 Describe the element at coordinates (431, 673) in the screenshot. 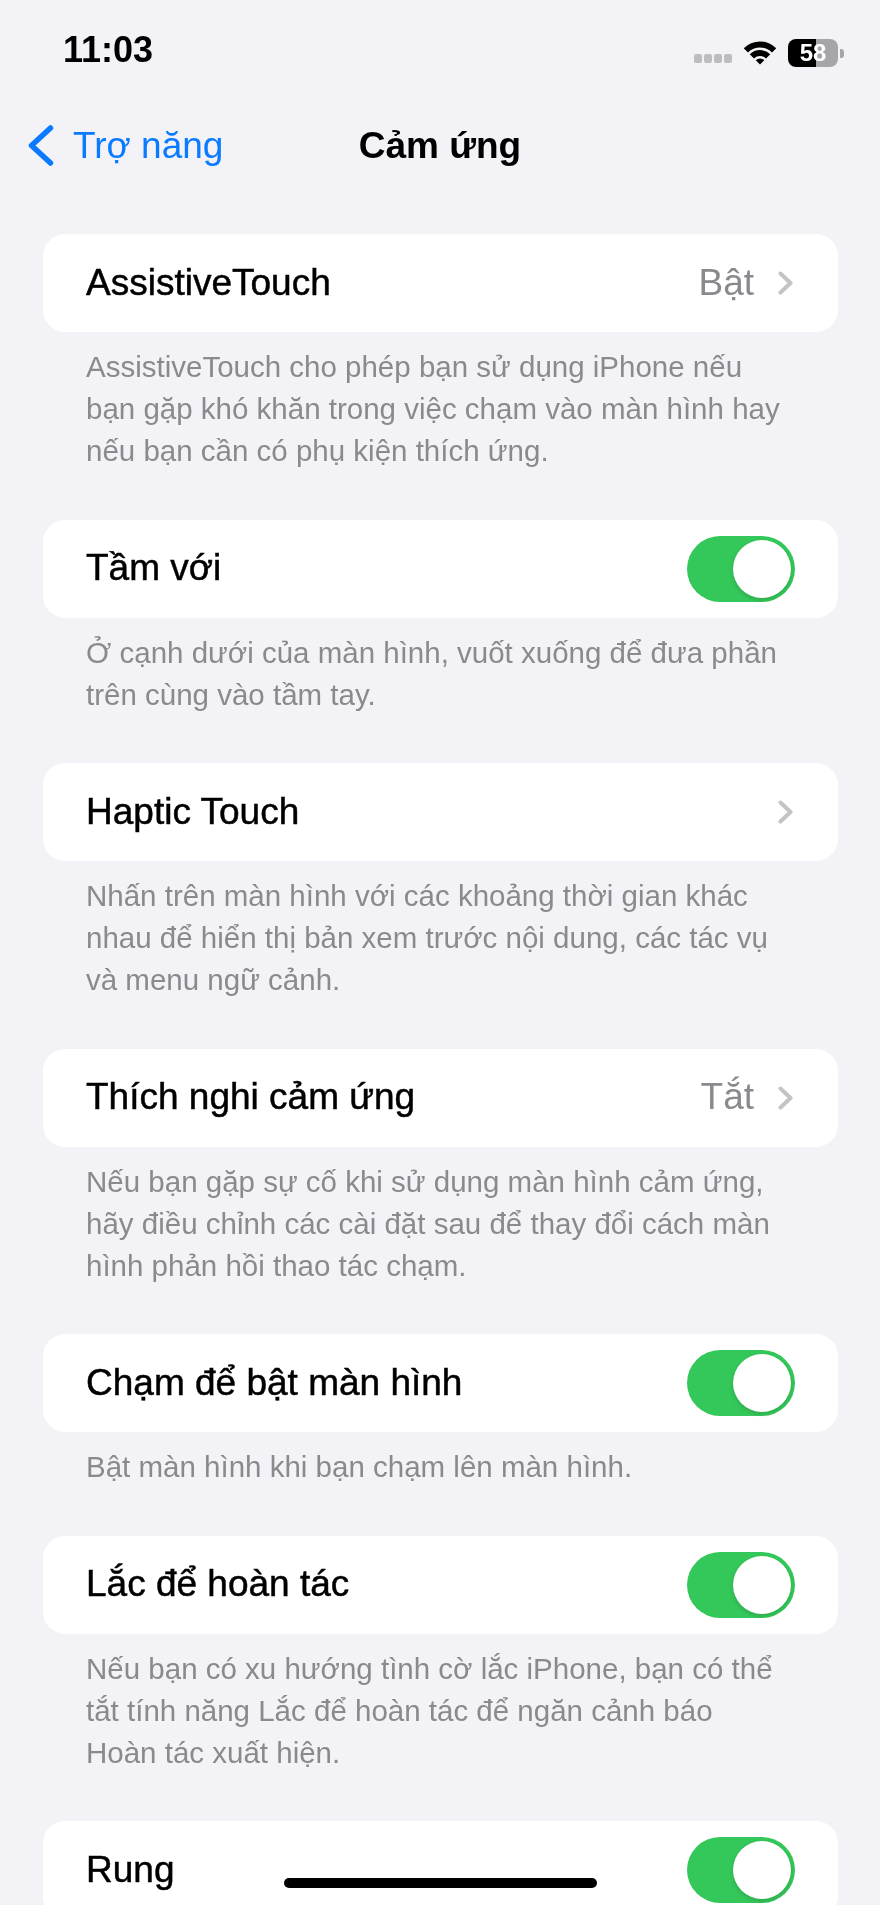

I see `footer-note: Ở cạnh dưới của màn hình, vuốt xuống để đưa phần trên cùng vào tầm tay.` at that location.